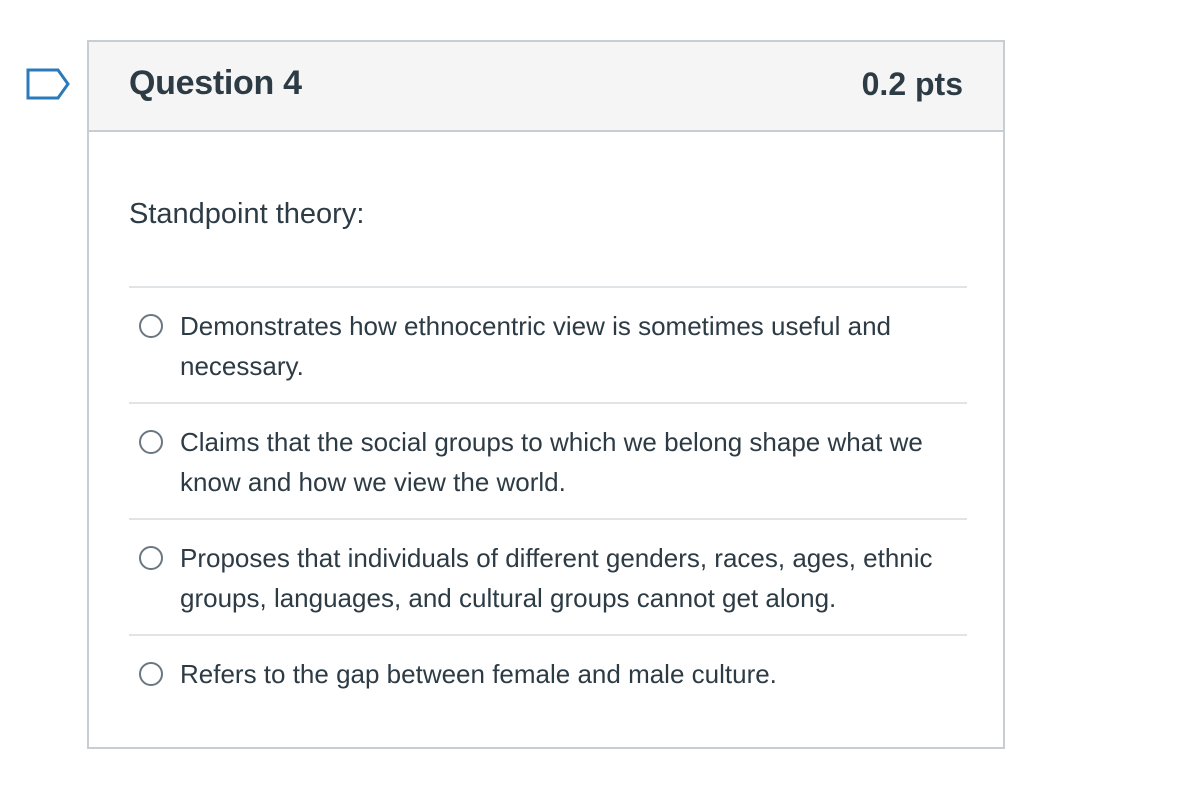 This screenshot has width=1182, height=788. Describe the element at coordinates (912, 84) in the screenshot. I see `question-points: 0.2 pts` at that location.